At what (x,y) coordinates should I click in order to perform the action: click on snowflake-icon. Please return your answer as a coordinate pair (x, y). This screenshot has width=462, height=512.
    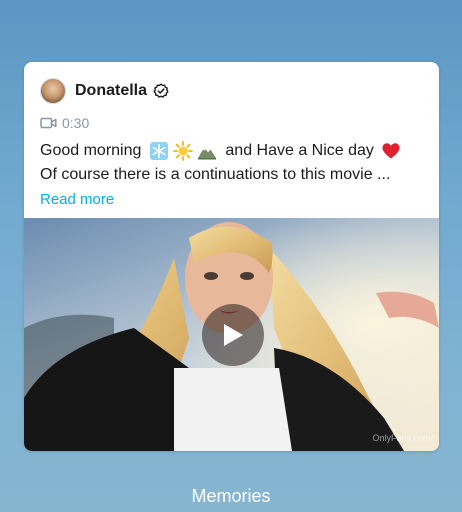
    Looking at the image, I should click on (159, 151).